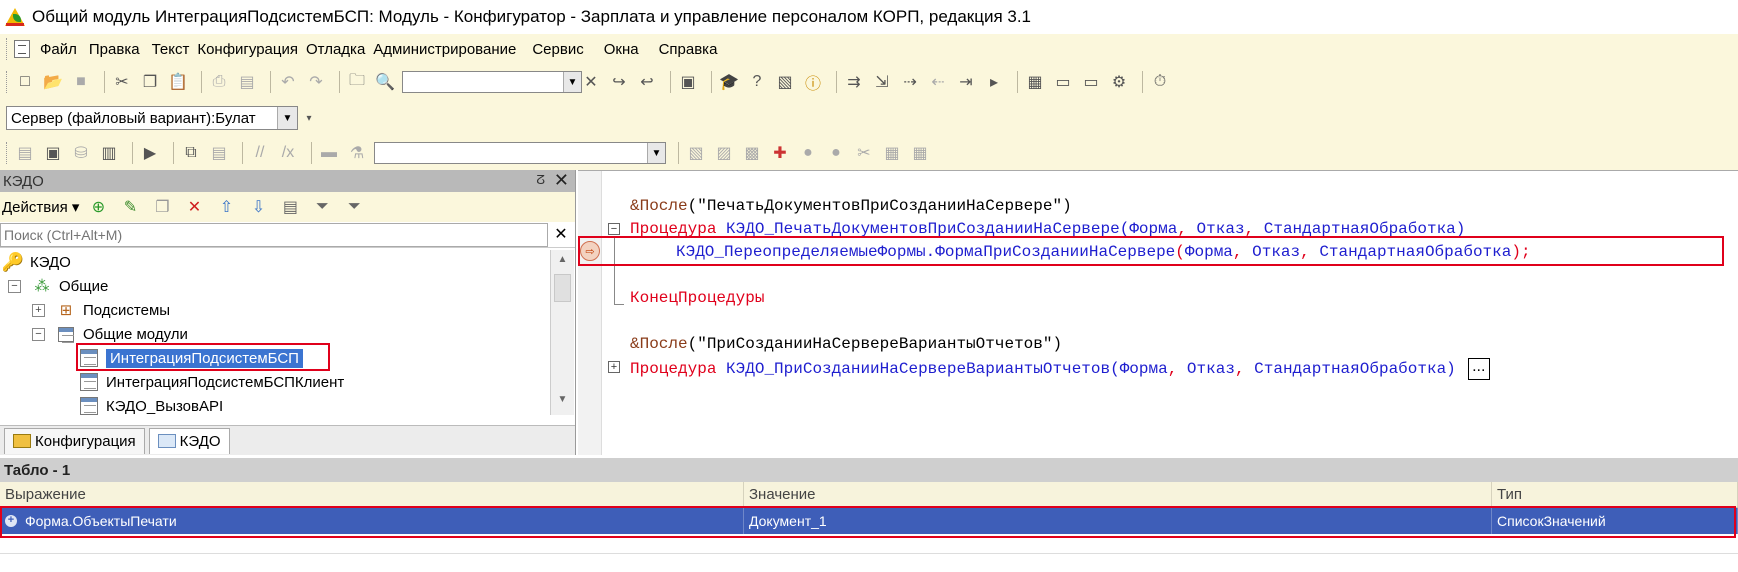 The width and height of the screenshot is (1738, 572). I want to click on collapse-icon: ▩, so click(752, 153).